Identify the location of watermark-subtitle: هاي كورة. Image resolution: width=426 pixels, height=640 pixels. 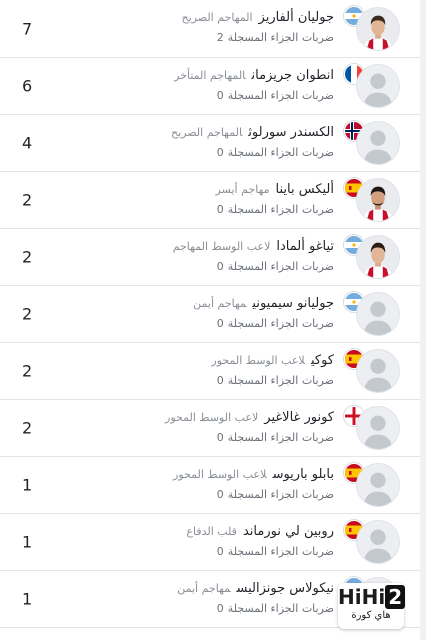
(371, 615).